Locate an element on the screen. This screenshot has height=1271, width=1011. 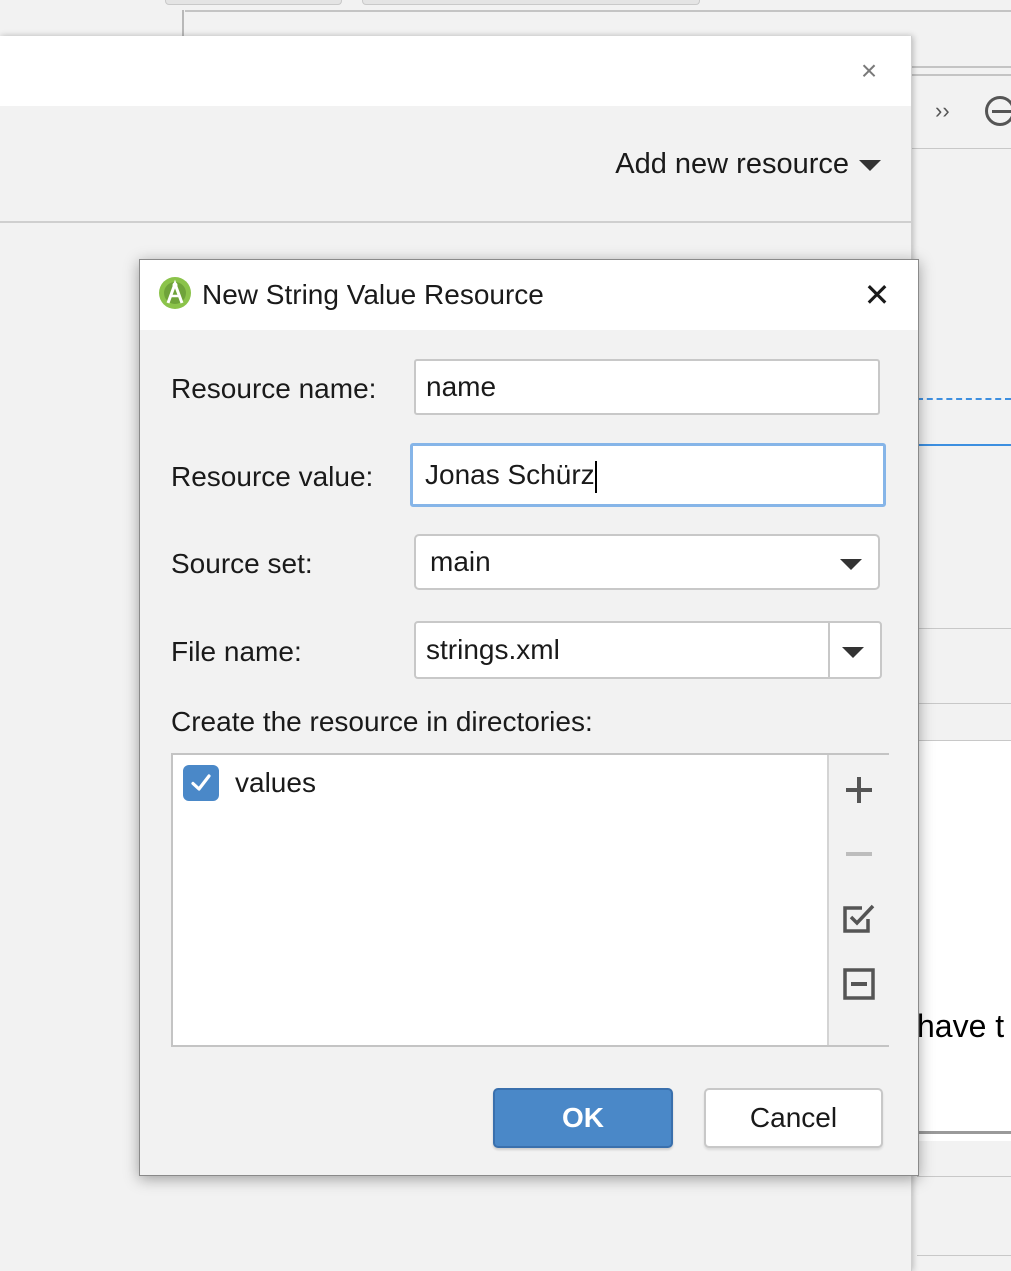
checkmark-icon is located at coordinates (201, 782).